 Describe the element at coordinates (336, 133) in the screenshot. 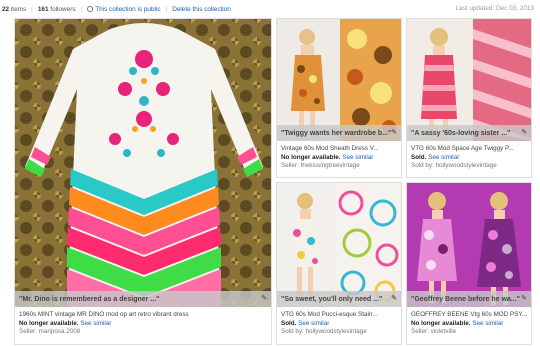

I see `quote-text: "Twiggy wants her wardrobe b..."` at that location.